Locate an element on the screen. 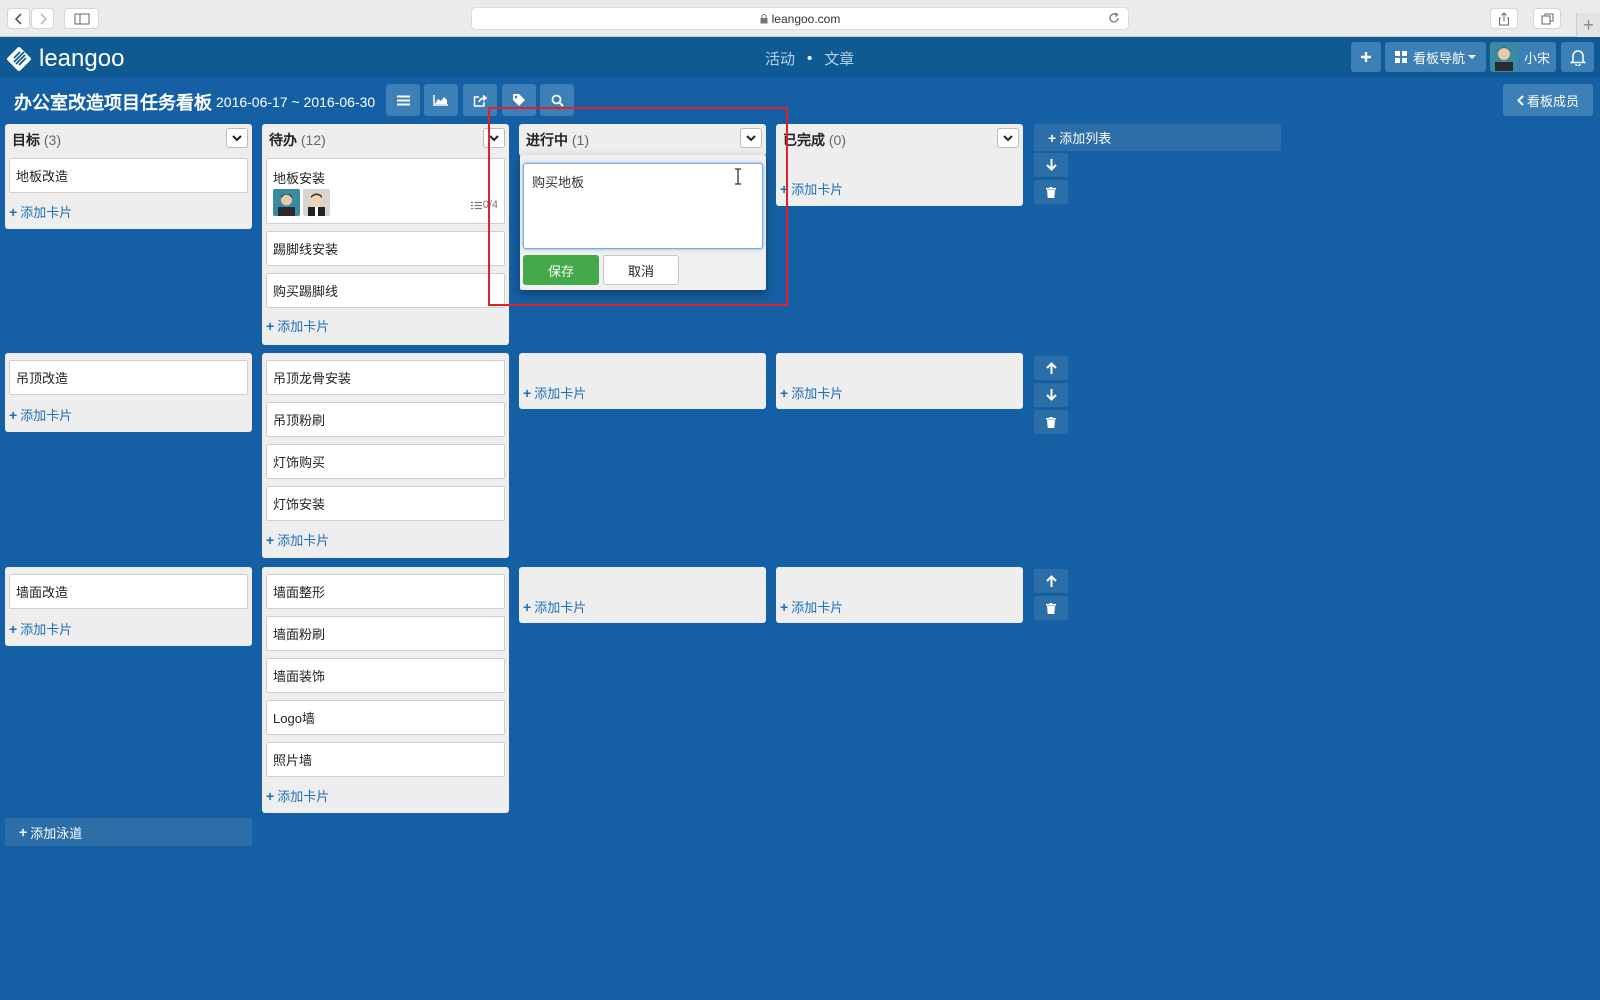 The image size is (1600, 1000). card-title: 吊顶改造 is located at coordinates (42, 378).